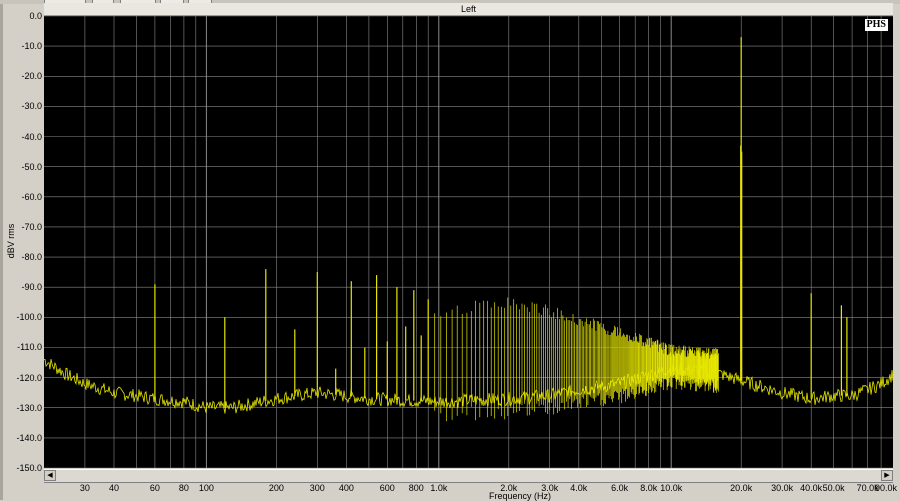 The height and width of the screenshot is (501, 900). I want to click on x-tick-label: 400, so click(346, 488).